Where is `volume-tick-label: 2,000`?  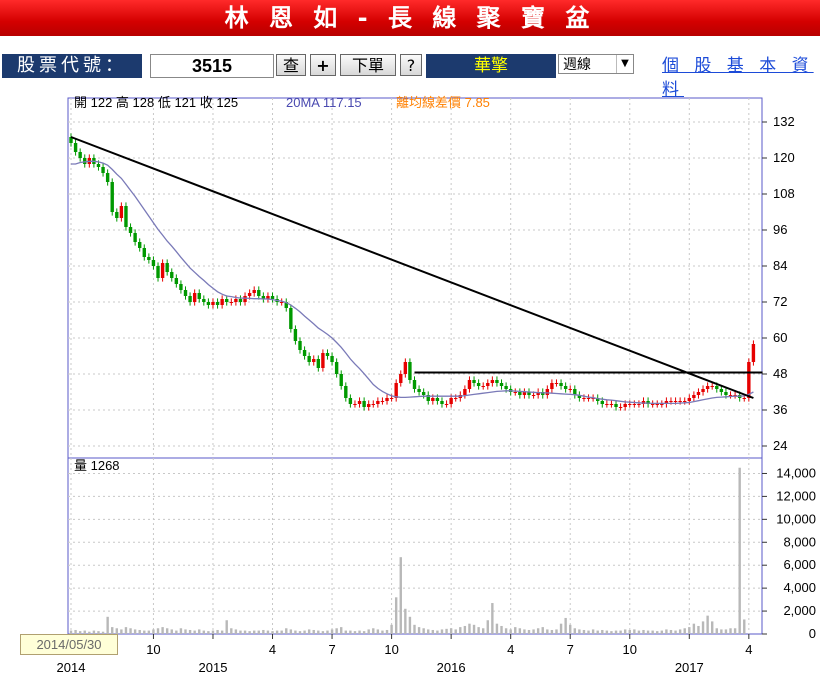 volume-tick-label: 2,000 is located at coordinates (799, 610).